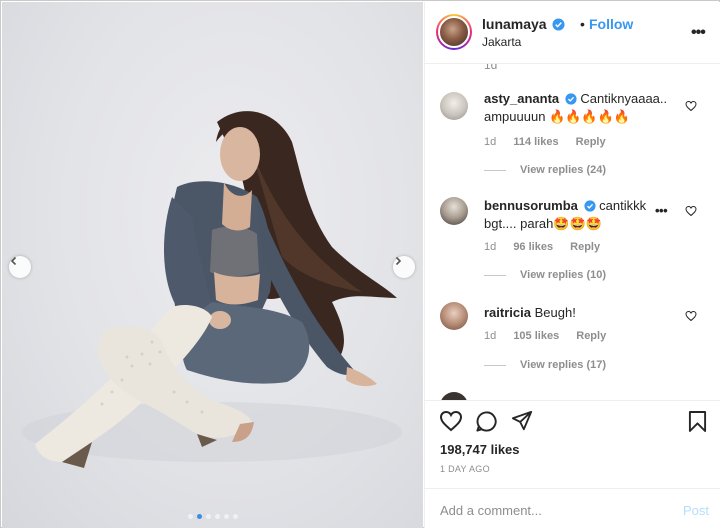 The width and height of the screenshot is (720, 528). Describe the element at coordinates (20, 267) in the screenshot. I see `carousel-prev-button` at that location.